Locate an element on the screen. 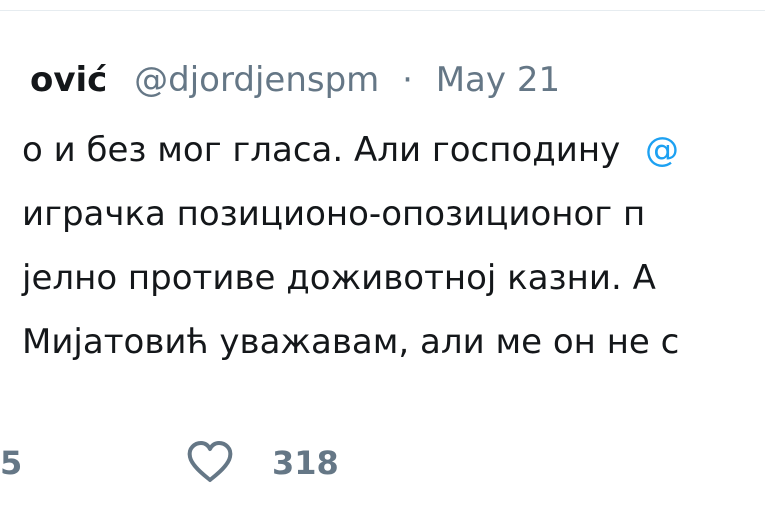 The image size is (765, 510). tweet-actions: 5 318 is located at coordinates (382, 463).